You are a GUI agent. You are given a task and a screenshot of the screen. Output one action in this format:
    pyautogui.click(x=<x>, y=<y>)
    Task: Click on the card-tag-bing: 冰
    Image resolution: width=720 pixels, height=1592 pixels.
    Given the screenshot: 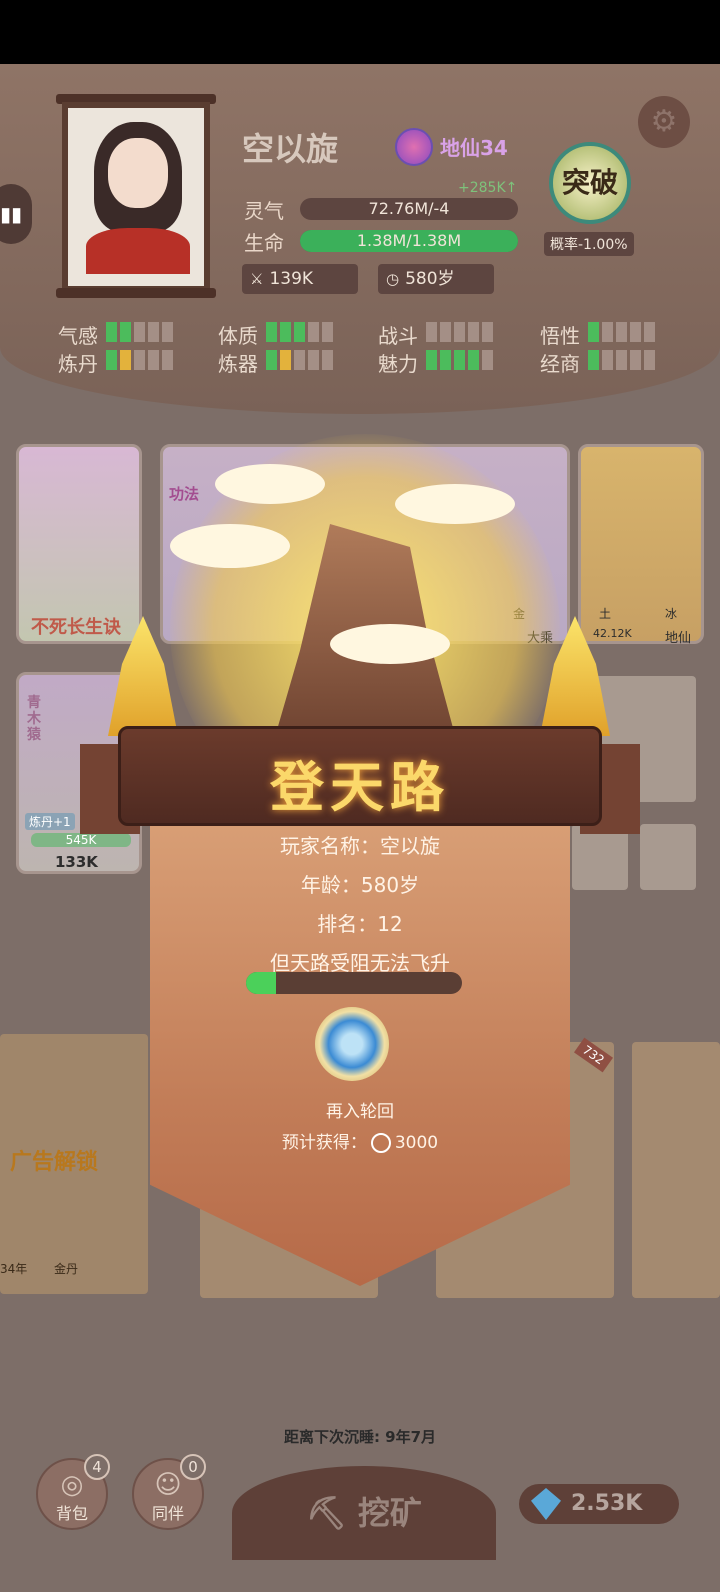 What is the action you would take?
    pyautogui.click(x=671, y=614)
    